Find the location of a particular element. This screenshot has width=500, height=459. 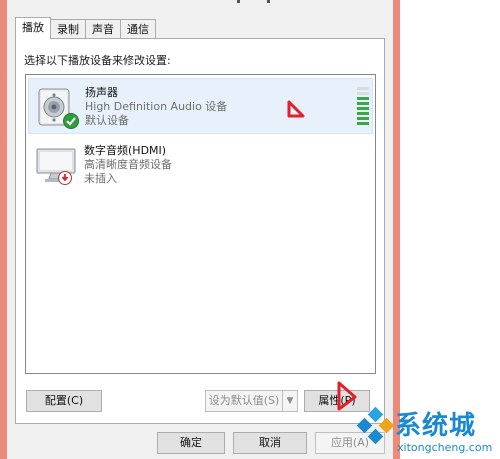

tab-sounds: 声音 is located at coordinates (103, 28).